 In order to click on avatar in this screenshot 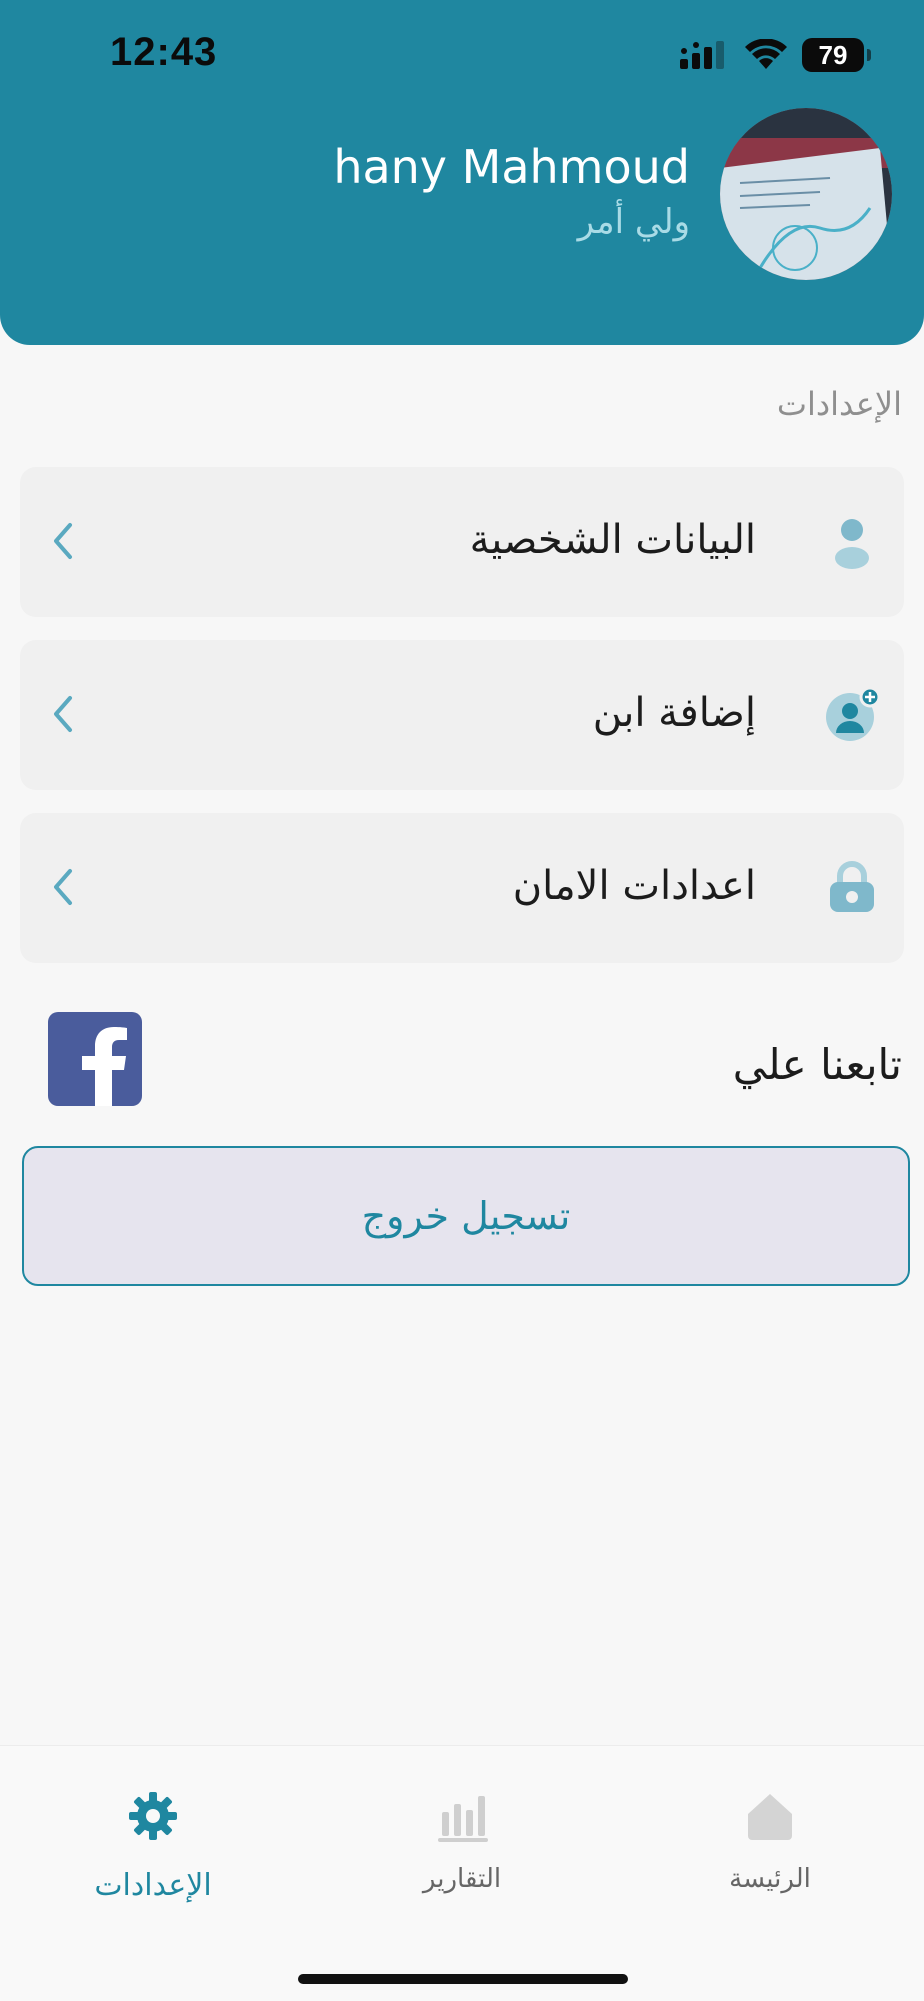, I will do `click(806, 194)`.